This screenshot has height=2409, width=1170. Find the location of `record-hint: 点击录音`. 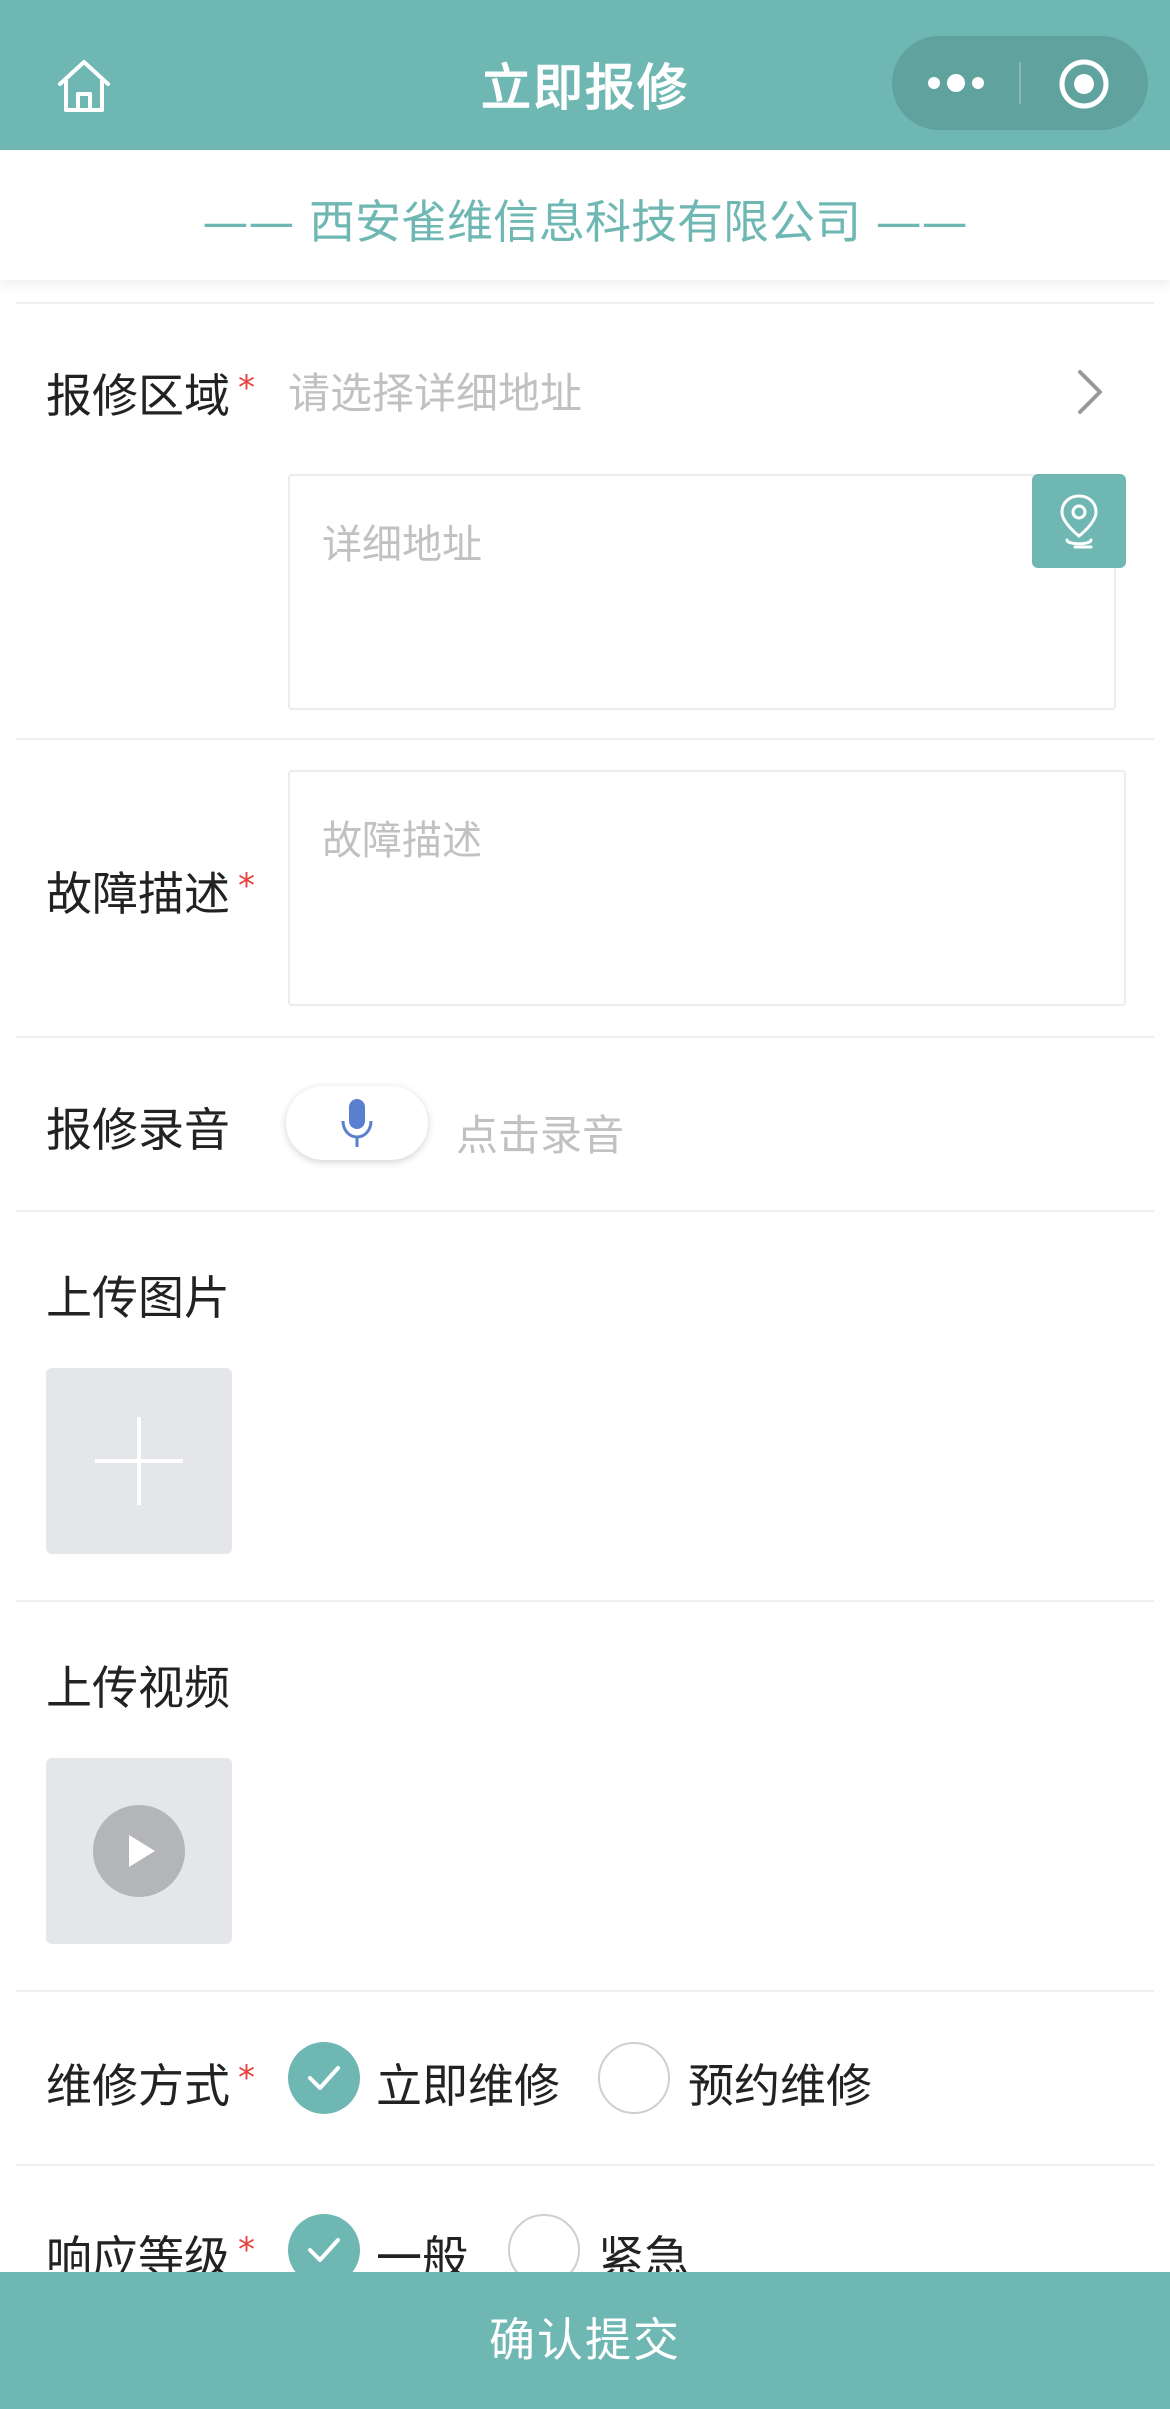

record-hint: 点击录音 is located at coordinates (540, 1135).